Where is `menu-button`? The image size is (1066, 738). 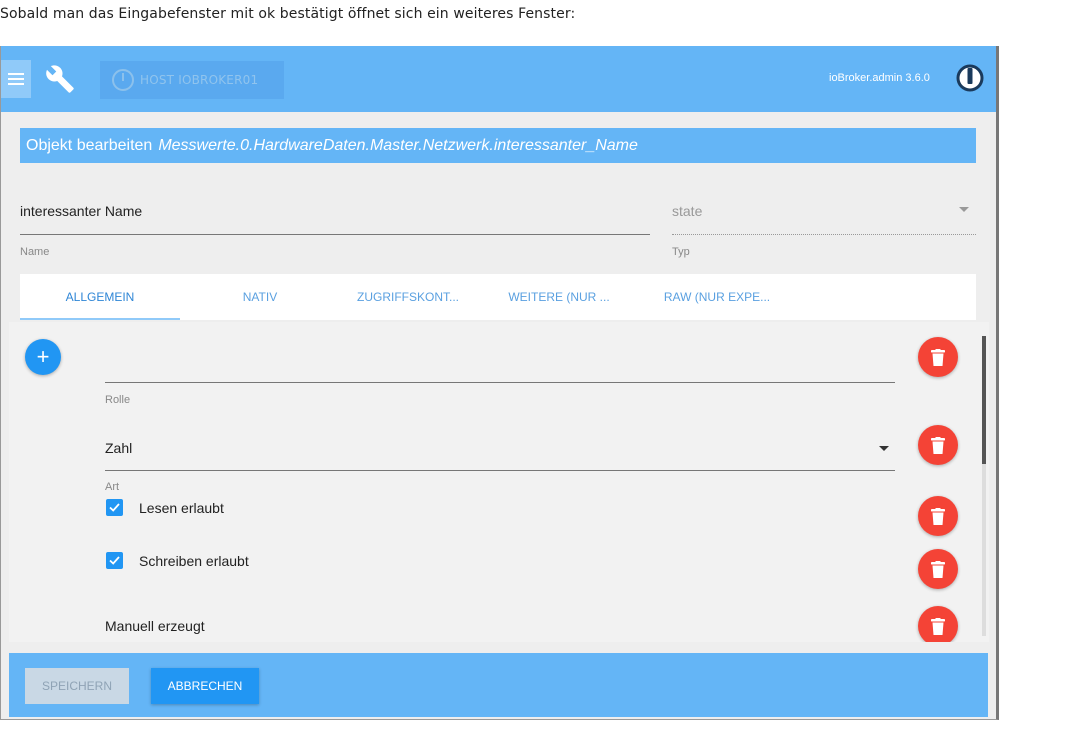
menu-button is located at coordinates (16, 79).